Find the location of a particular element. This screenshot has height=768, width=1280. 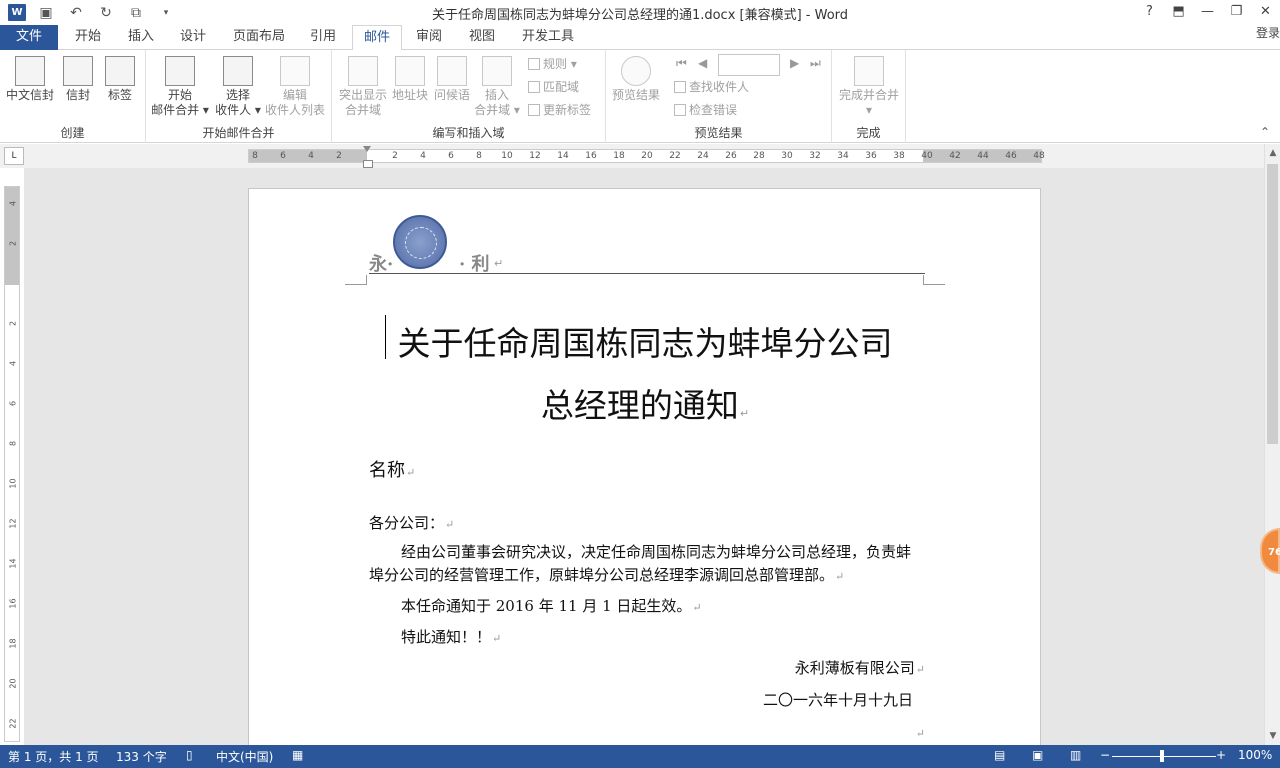

labels-button: 标签 is located at coordinates (120, 79).